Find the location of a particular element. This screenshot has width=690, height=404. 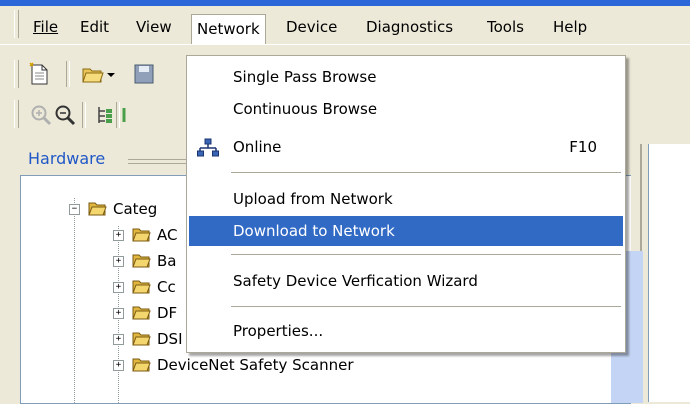

menu-diagnostics: Diagnostics is located at coordinates (409, 27).